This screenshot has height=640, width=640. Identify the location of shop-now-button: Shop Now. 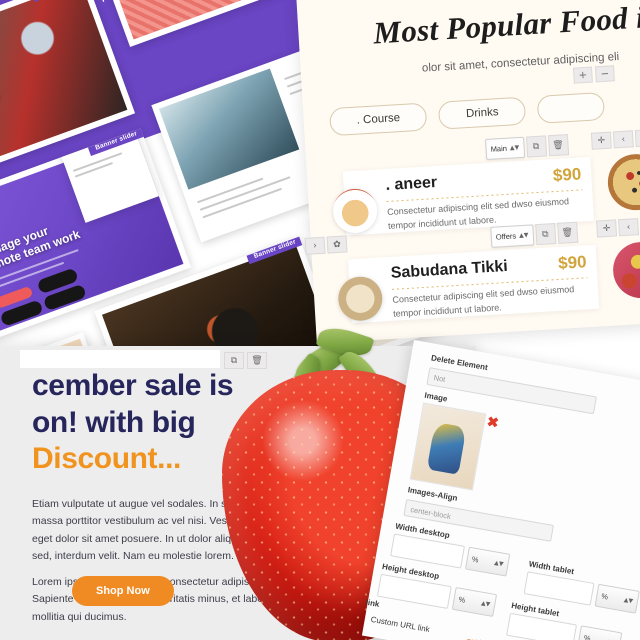
(123, 591).